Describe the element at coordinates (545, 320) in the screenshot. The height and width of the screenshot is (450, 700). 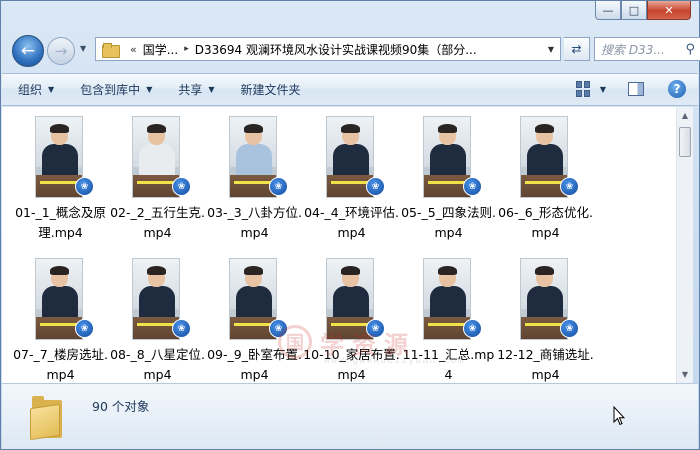
I see `file-item: ❀ 12-12_商铺选址.mp4` at that location.